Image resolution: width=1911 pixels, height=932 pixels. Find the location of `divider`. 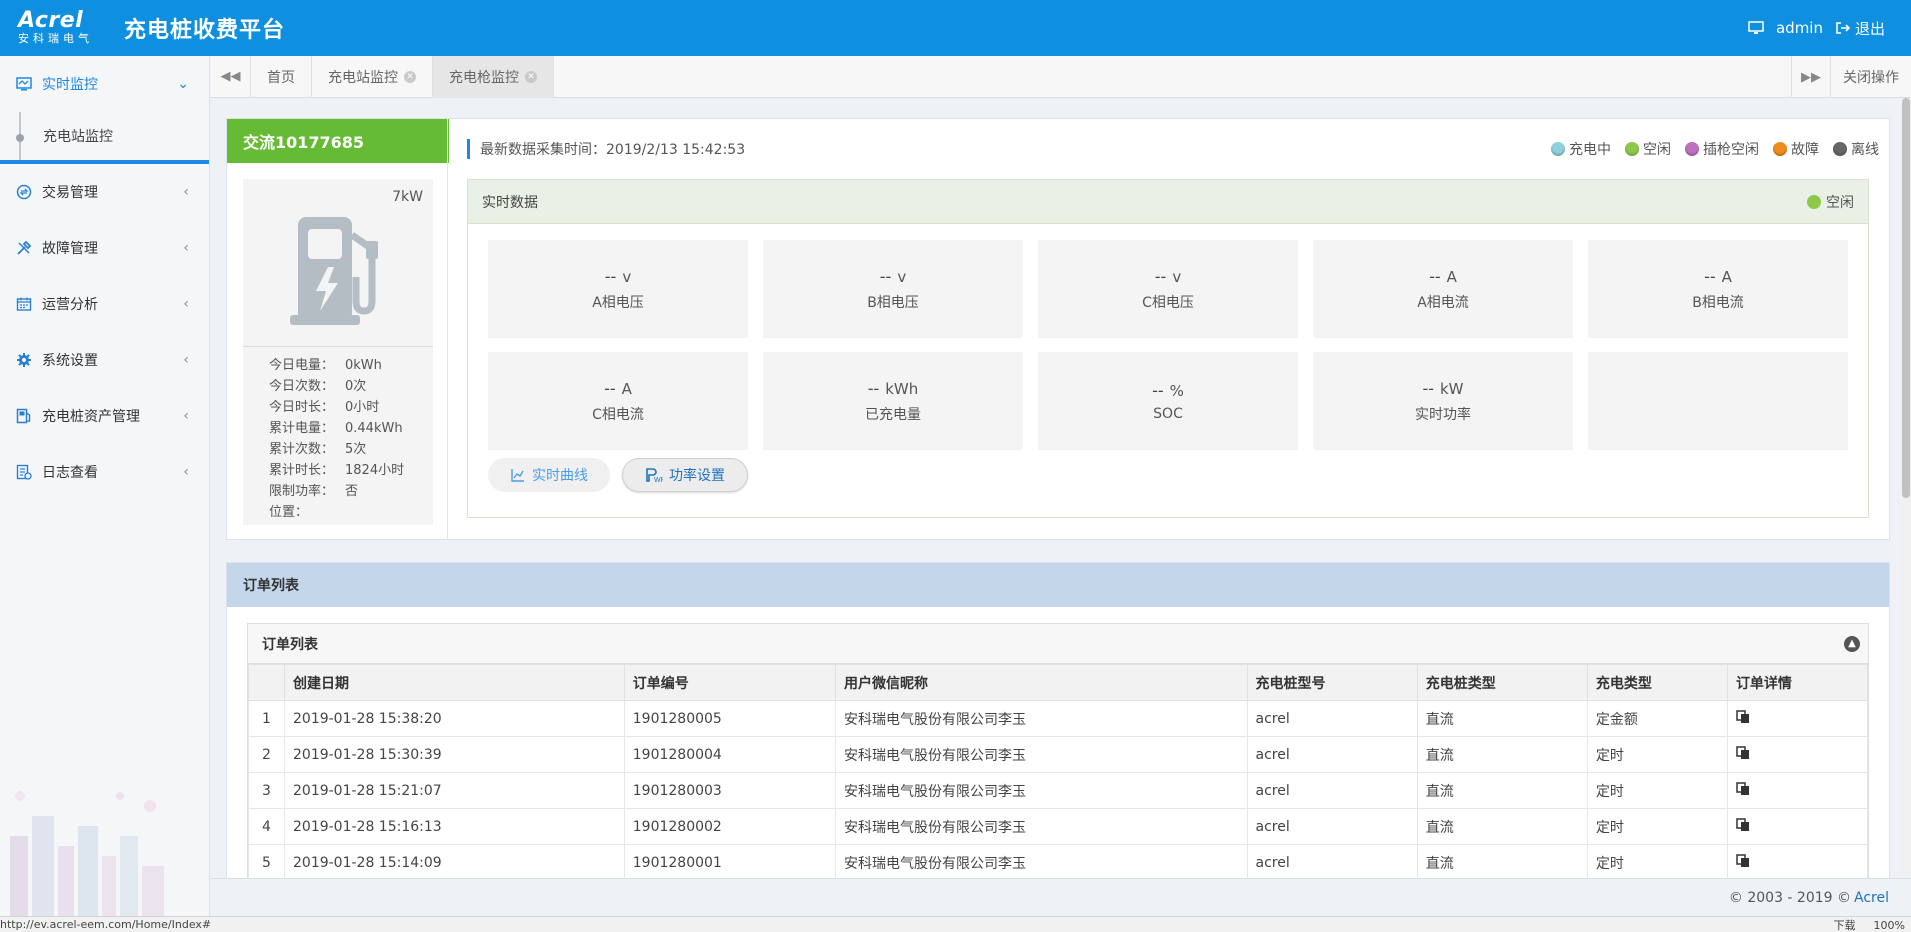

divider is located at coordinates (338, 346).